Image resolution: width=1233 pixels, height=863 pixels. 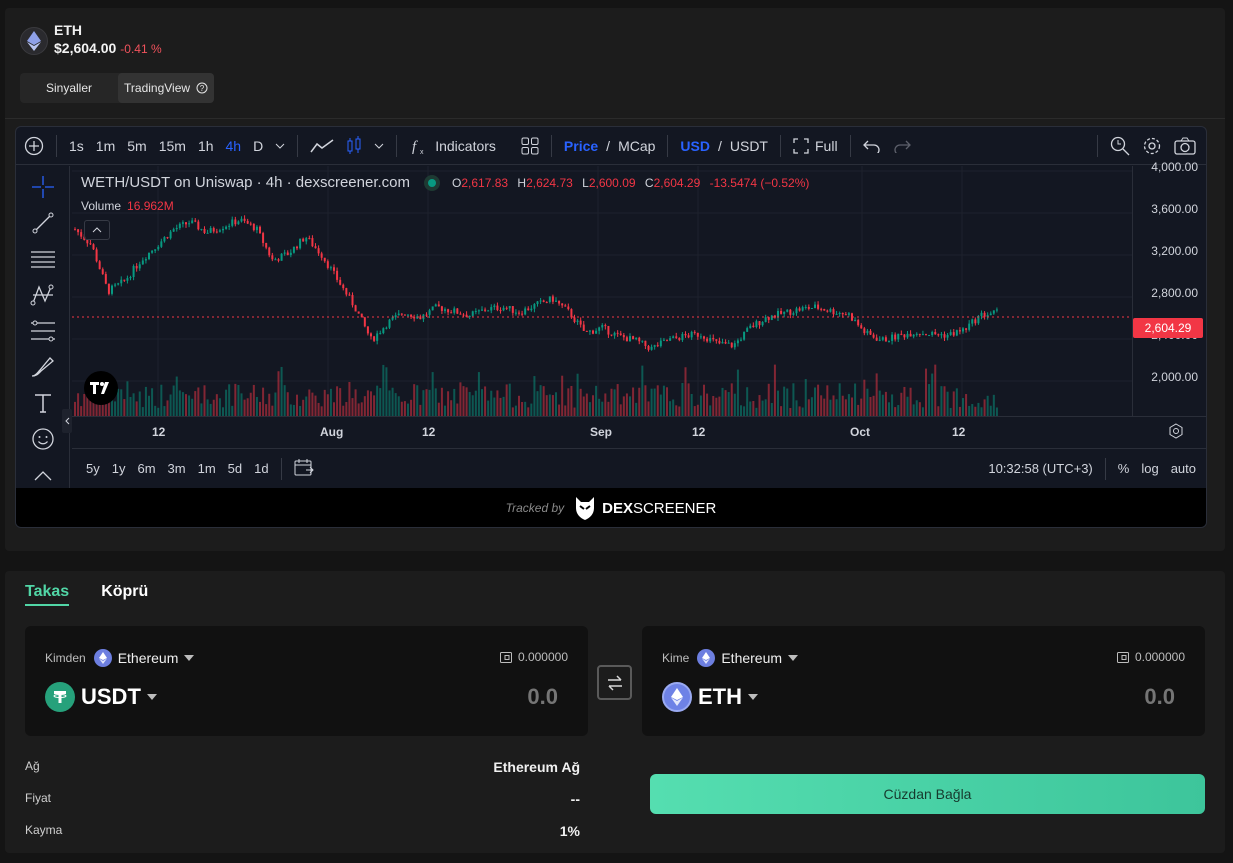 I want to click on caret-down-icon, so click(x=151, y=697).